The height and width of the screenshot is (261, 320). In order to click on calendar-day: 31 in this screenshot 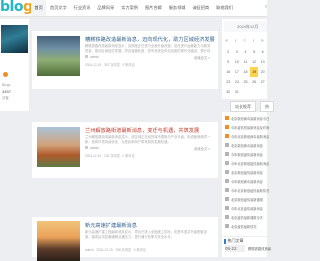, I will do `click(237, 92)`.